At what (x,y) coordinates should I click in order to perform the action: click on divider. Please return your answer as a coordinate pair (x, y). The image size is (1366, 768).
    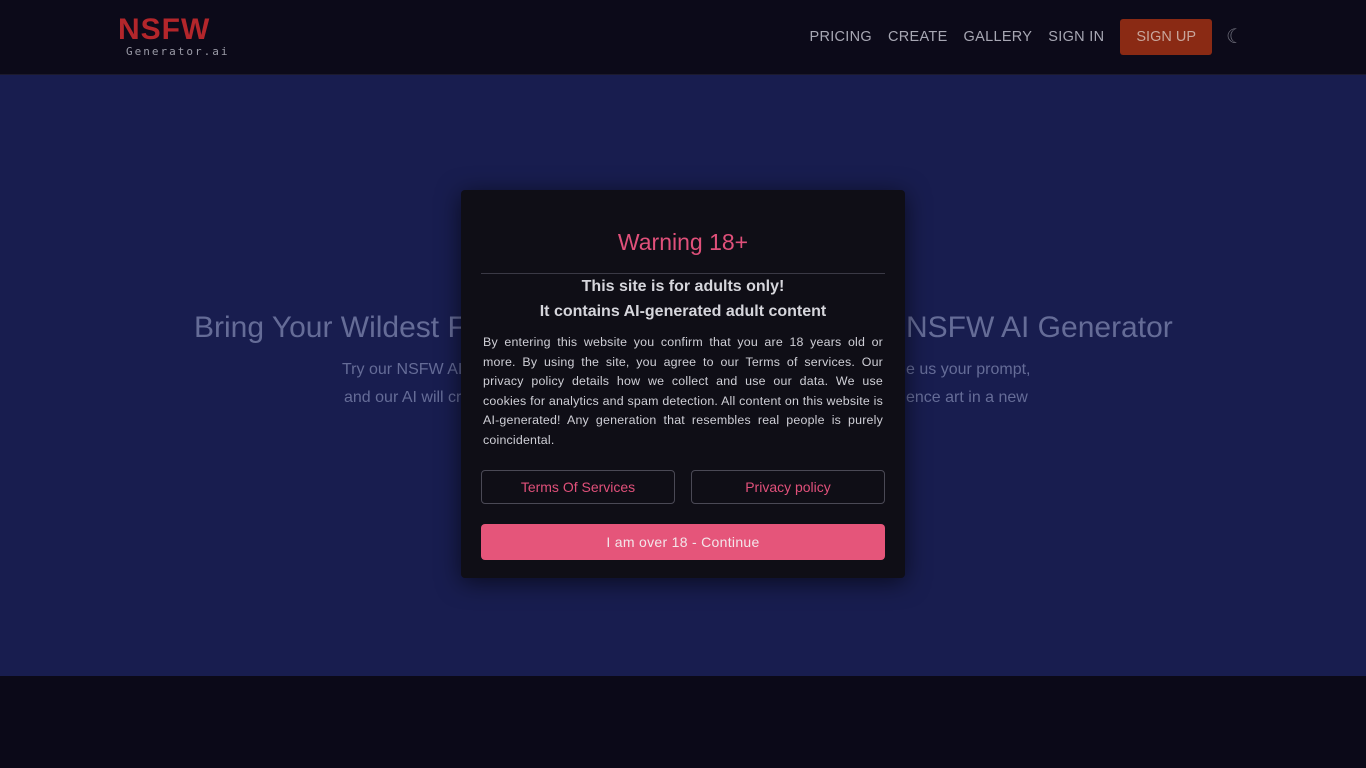
    Looking at the image, I should click on (683, 273).